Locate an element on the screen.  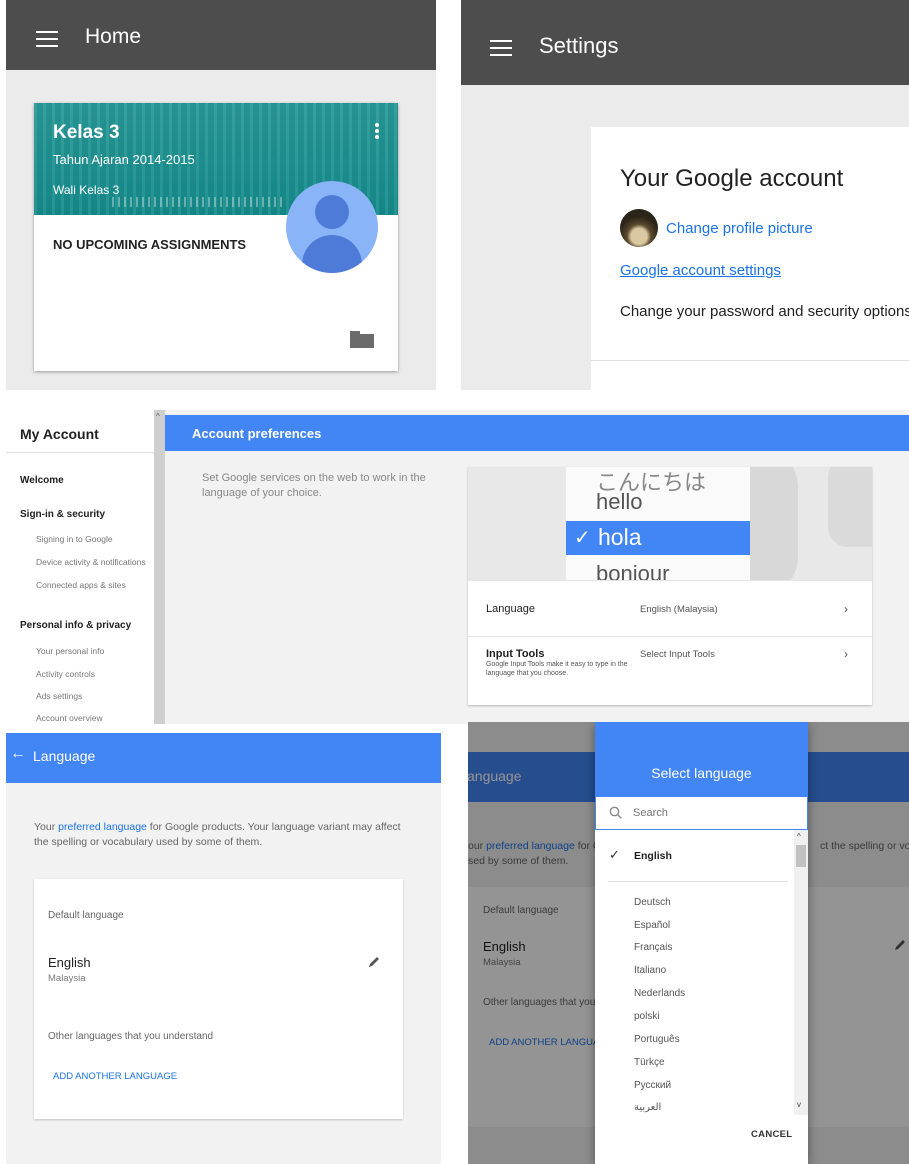
circuit-pattern is located at coordinates (197, 202).